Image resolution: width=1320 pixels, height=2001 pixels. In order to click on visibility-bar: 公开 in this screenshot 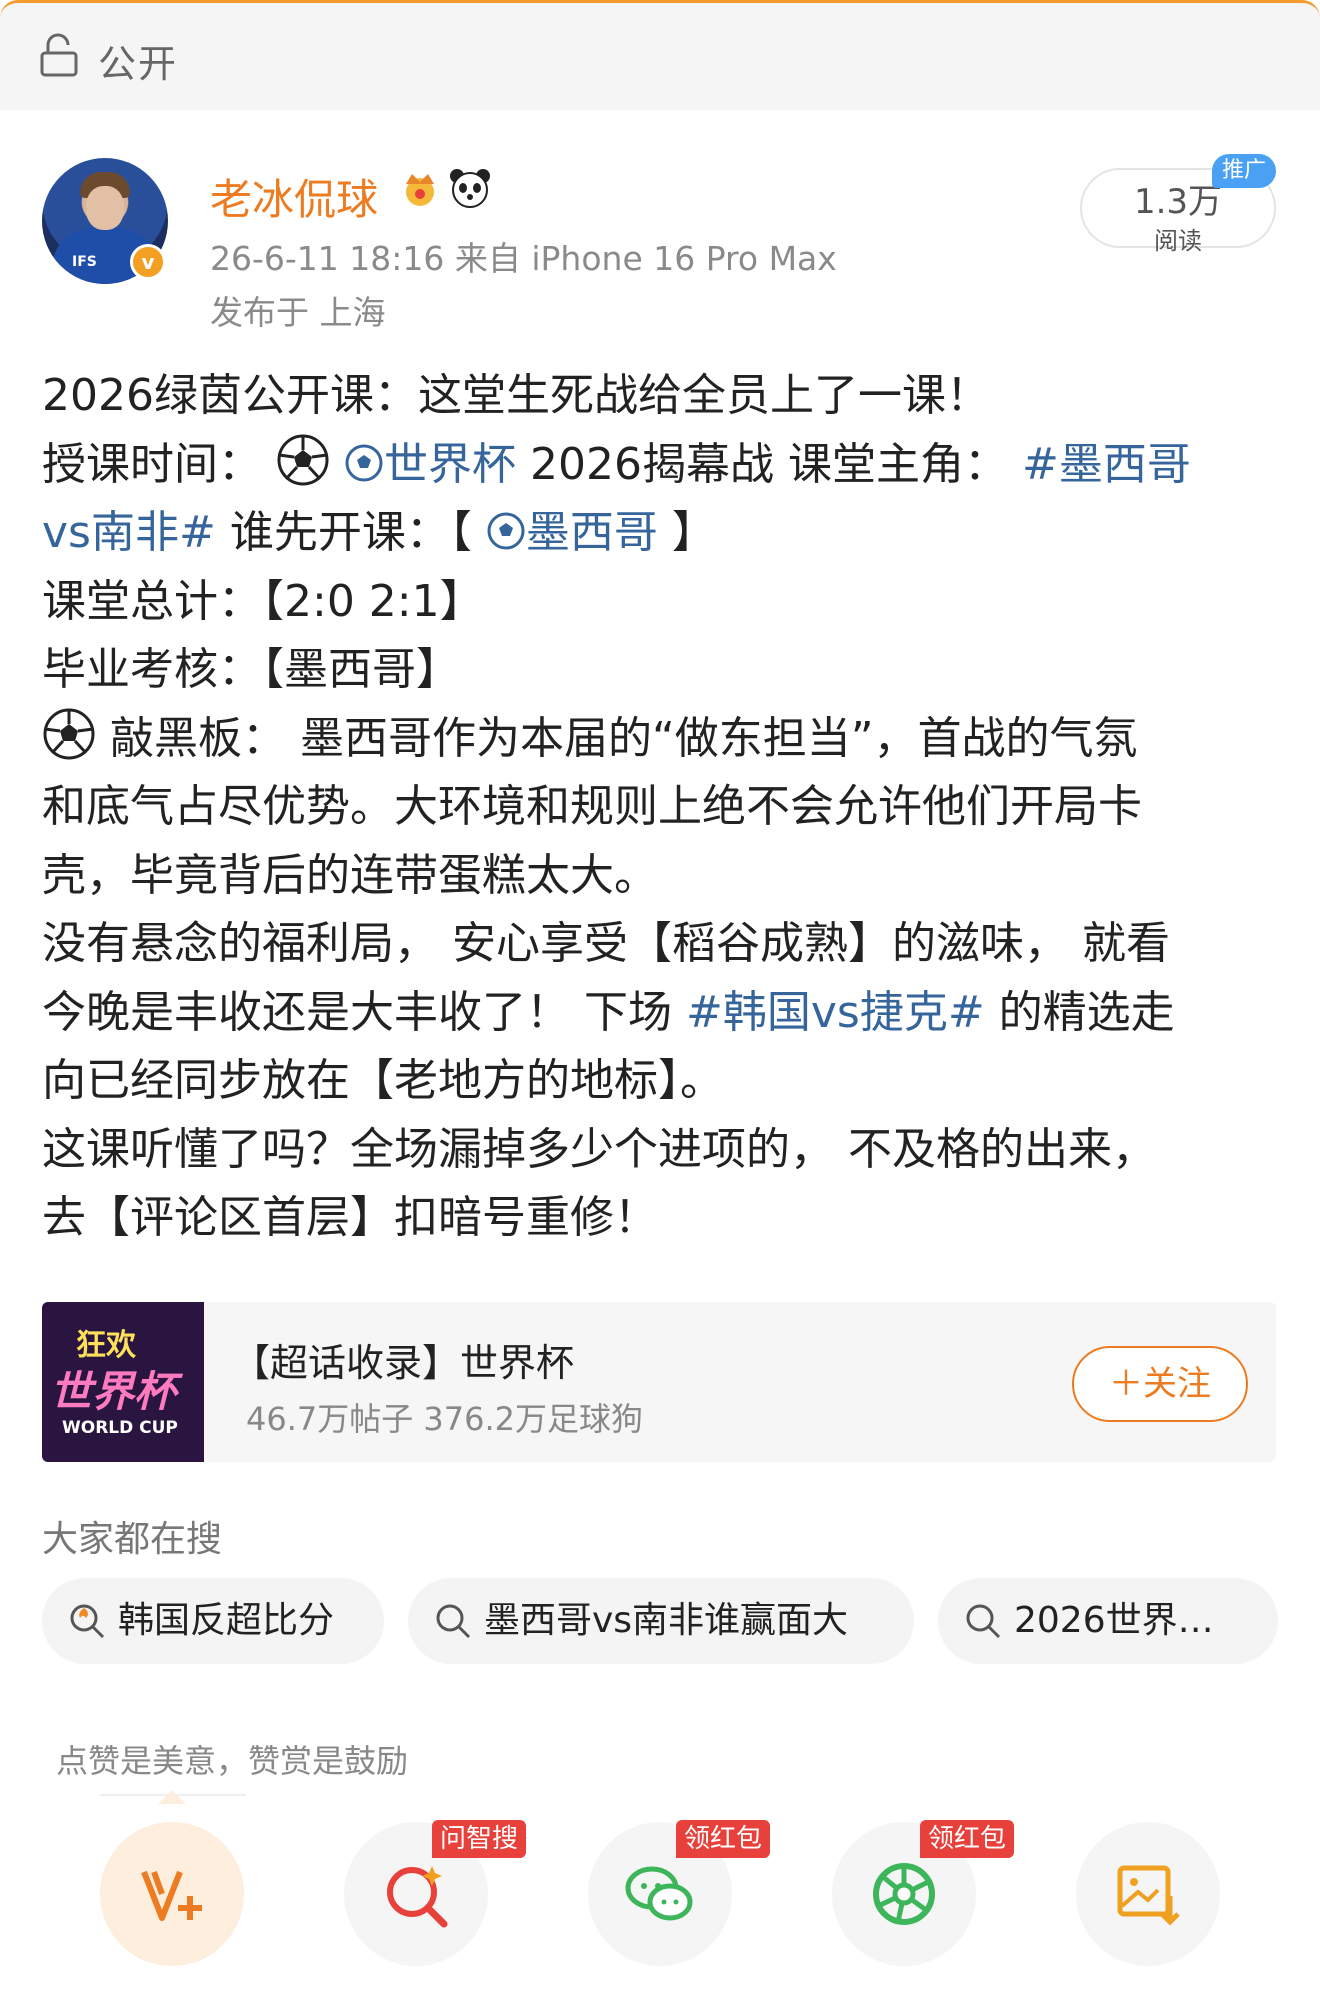, I will do `click(660, 55)`.